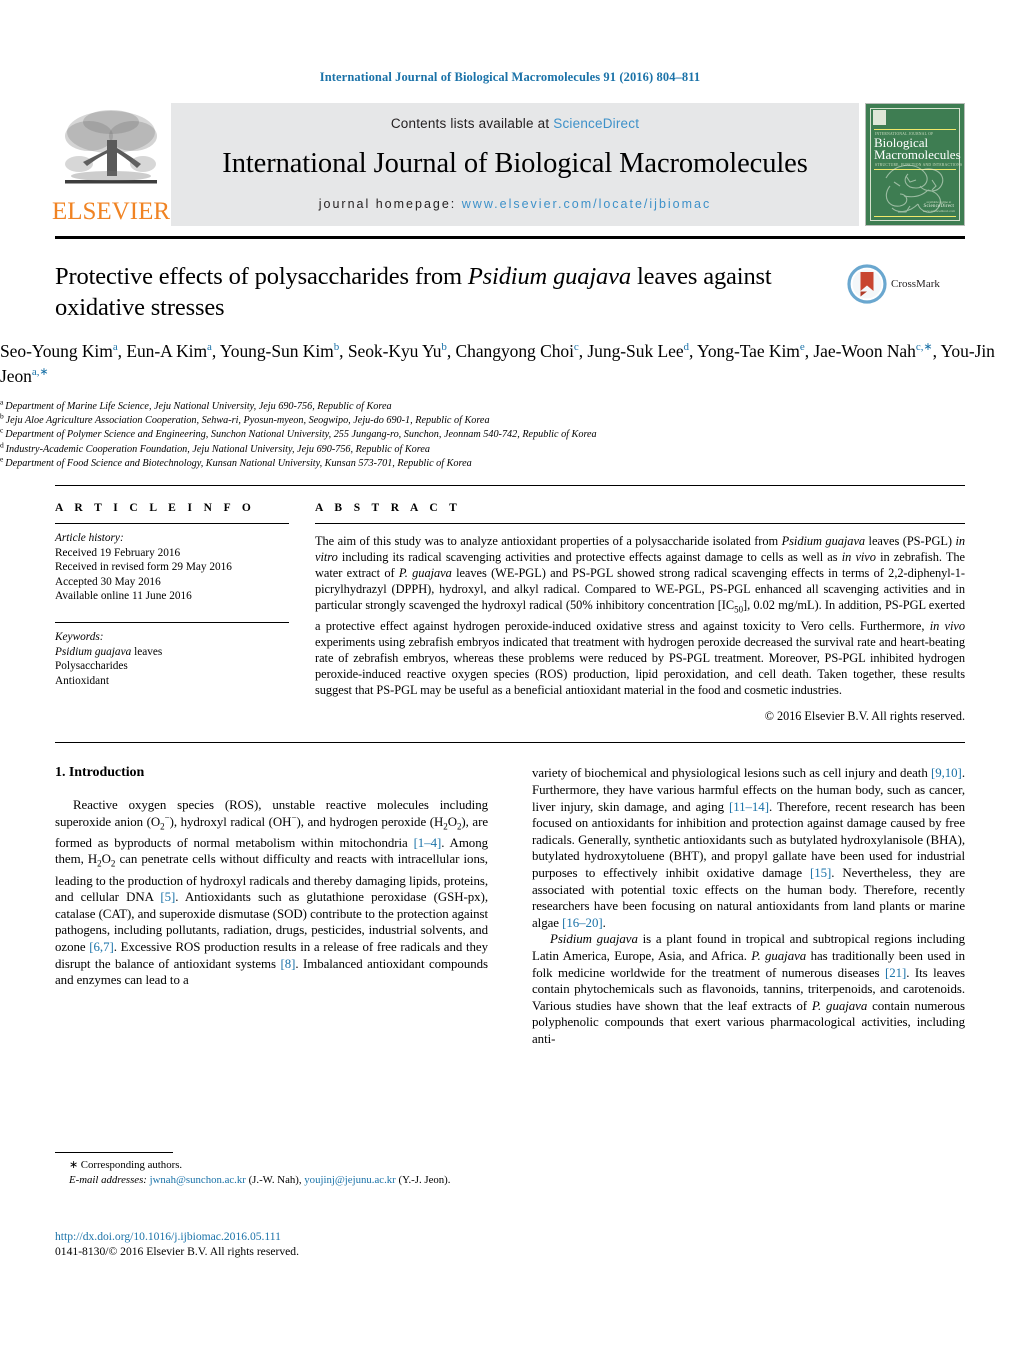  Describe the element at coordinates (587, 204) in the screenshot. I see `journal-homepage-url: www.elsevier.com/locate/ijbiomac` at that location.